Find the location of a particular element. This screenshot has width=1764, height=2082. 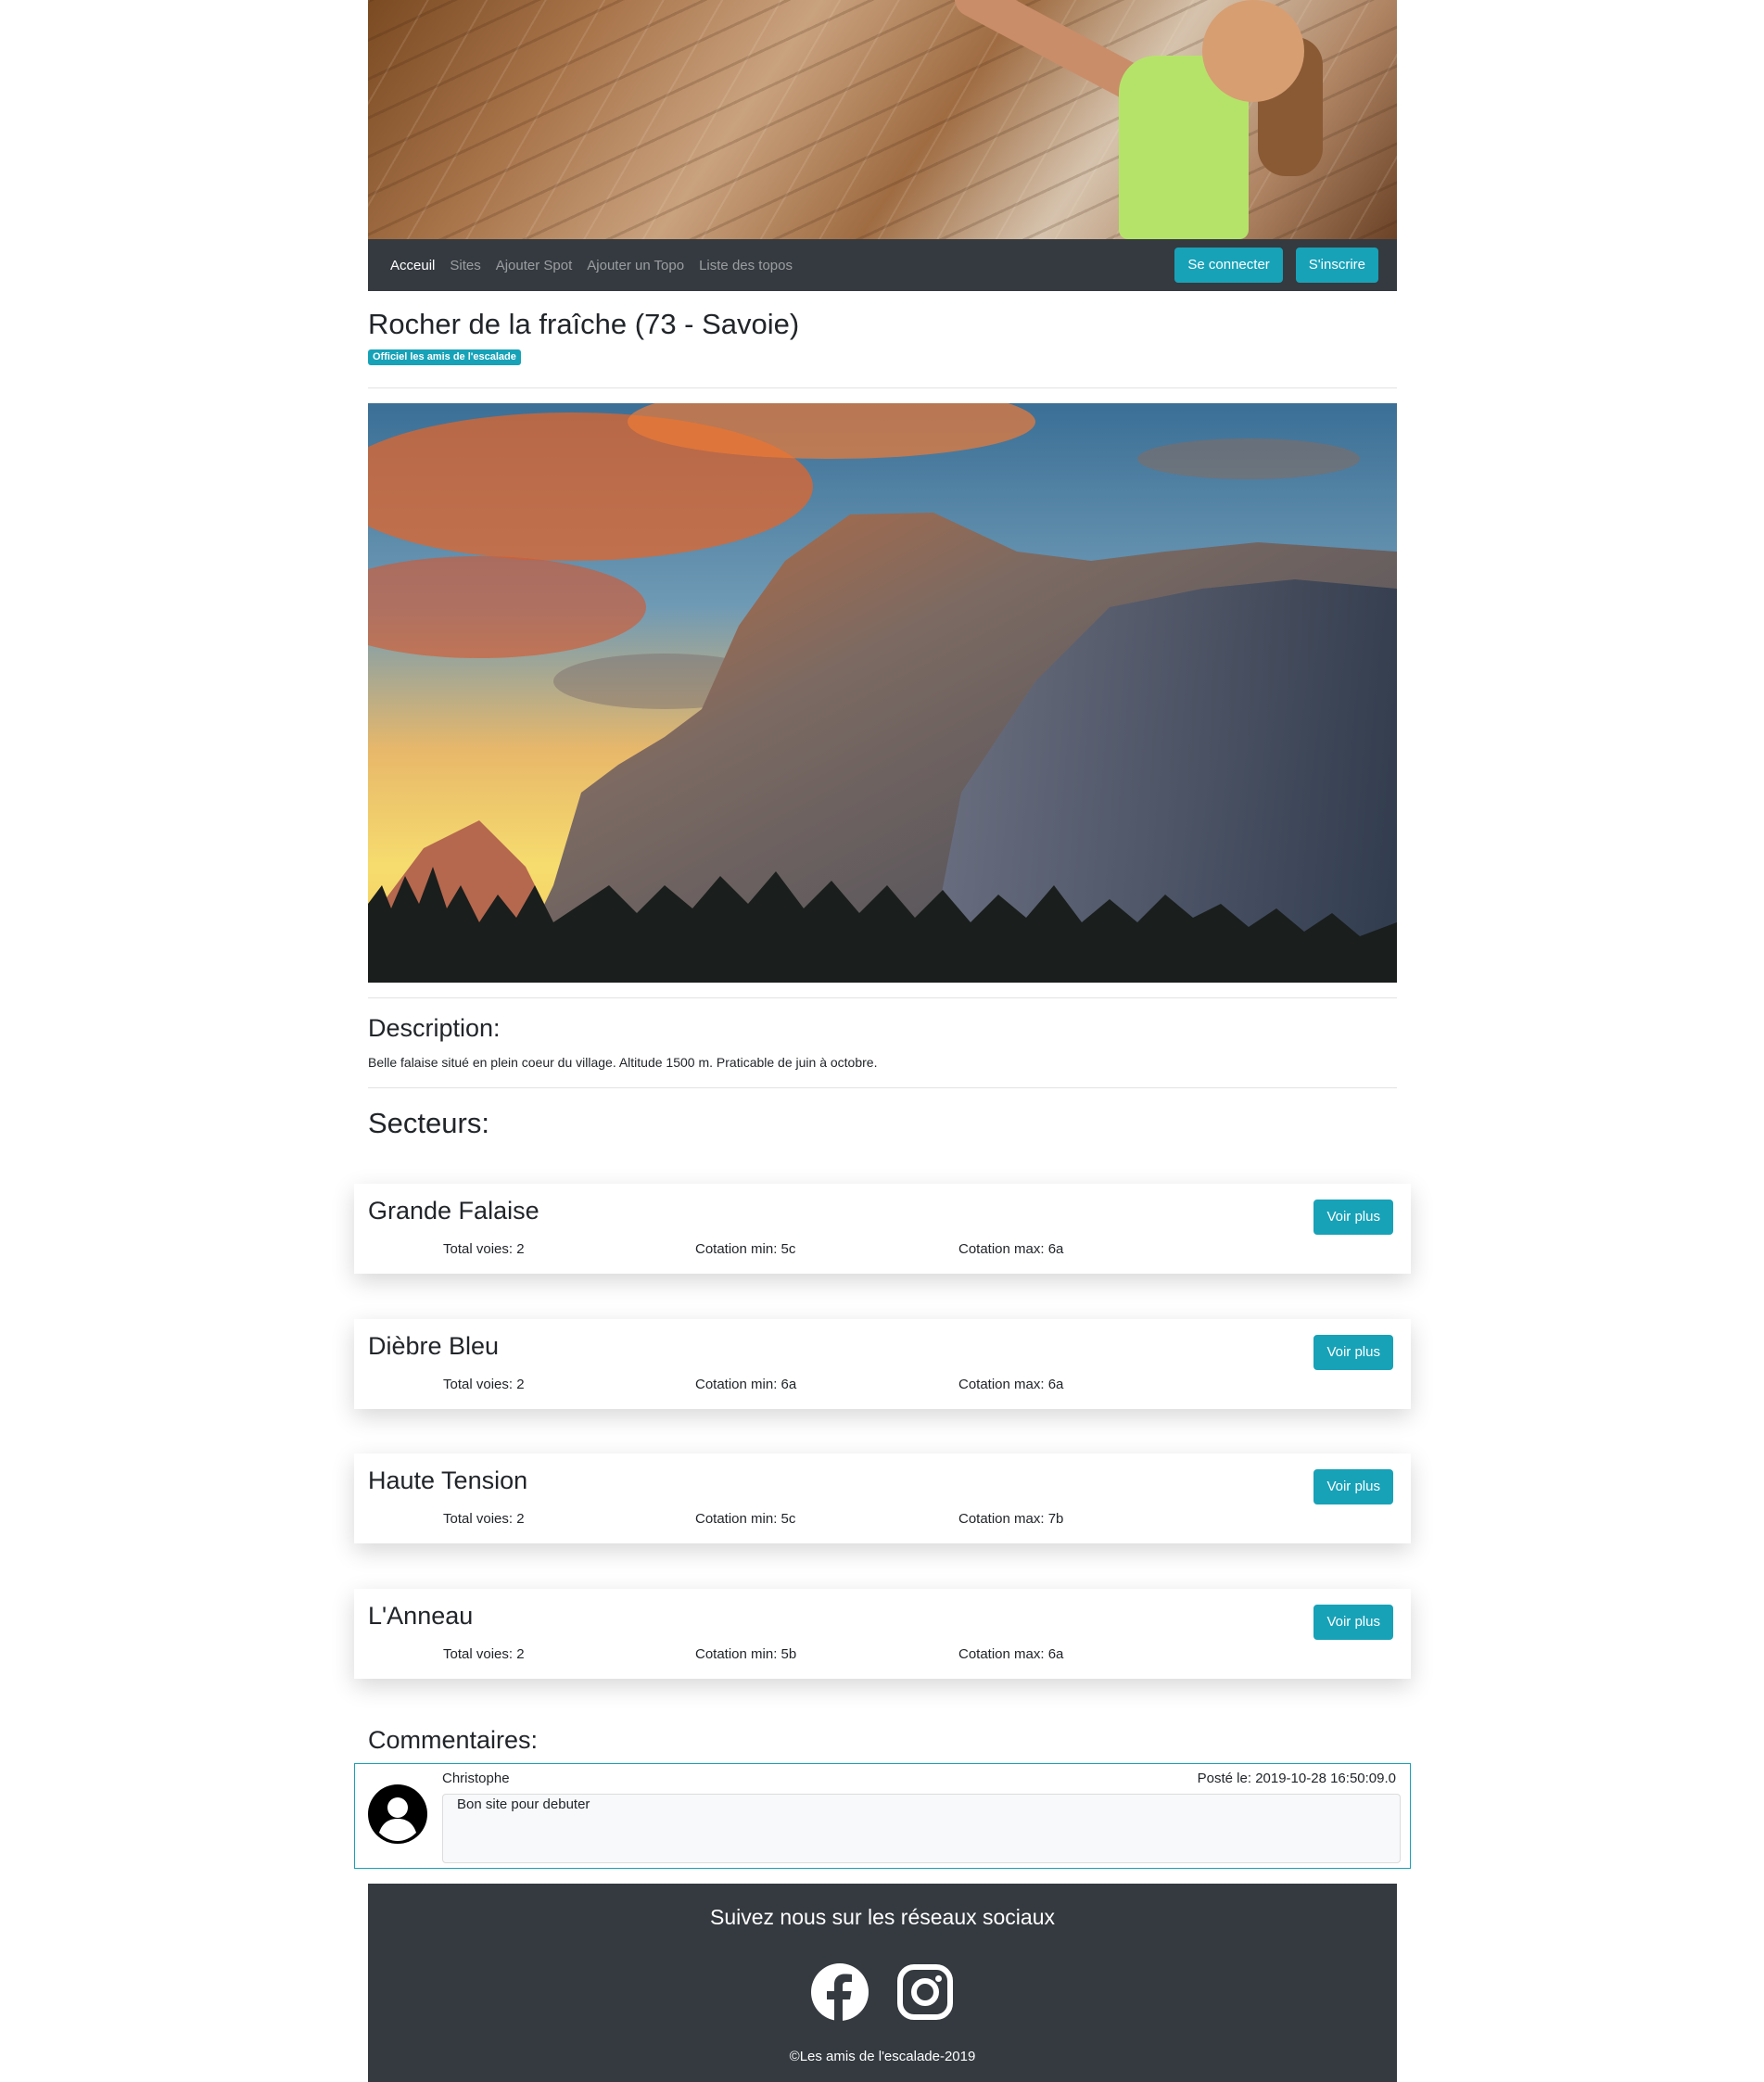

sector-name: Haute Tension is located at coordinates (448, 1480).